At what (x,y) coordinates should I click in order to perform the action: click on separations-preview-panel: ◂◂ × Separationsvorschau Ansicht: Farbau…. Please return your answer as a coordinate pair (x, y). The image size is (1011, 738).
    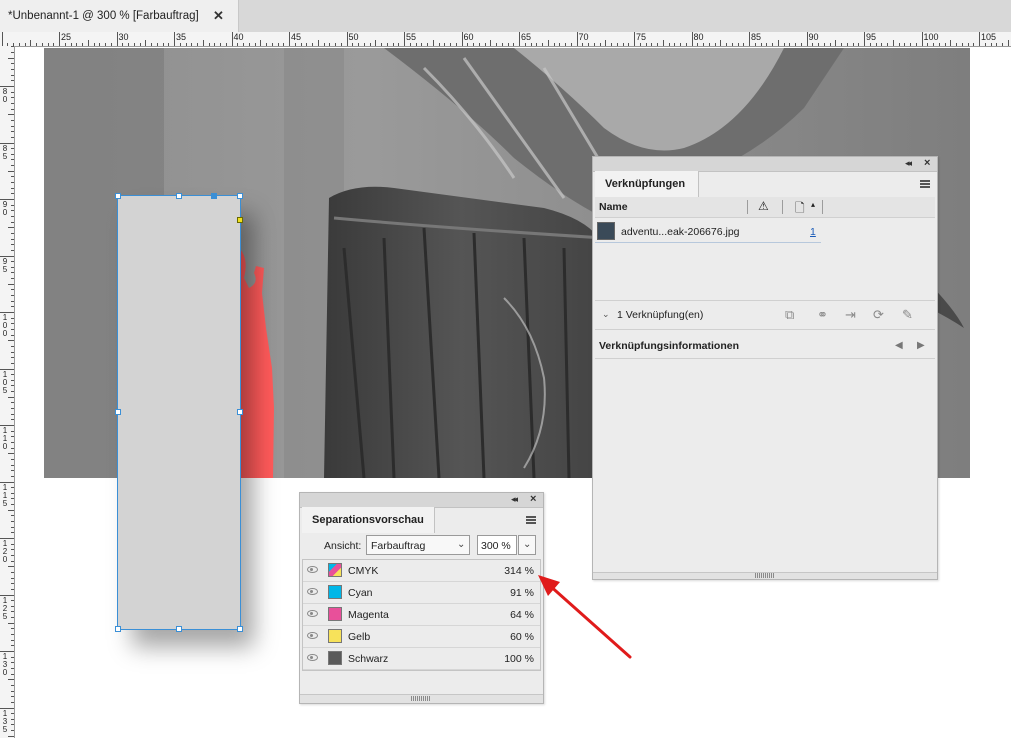
    Looking at the image, I should click on (421, 598).